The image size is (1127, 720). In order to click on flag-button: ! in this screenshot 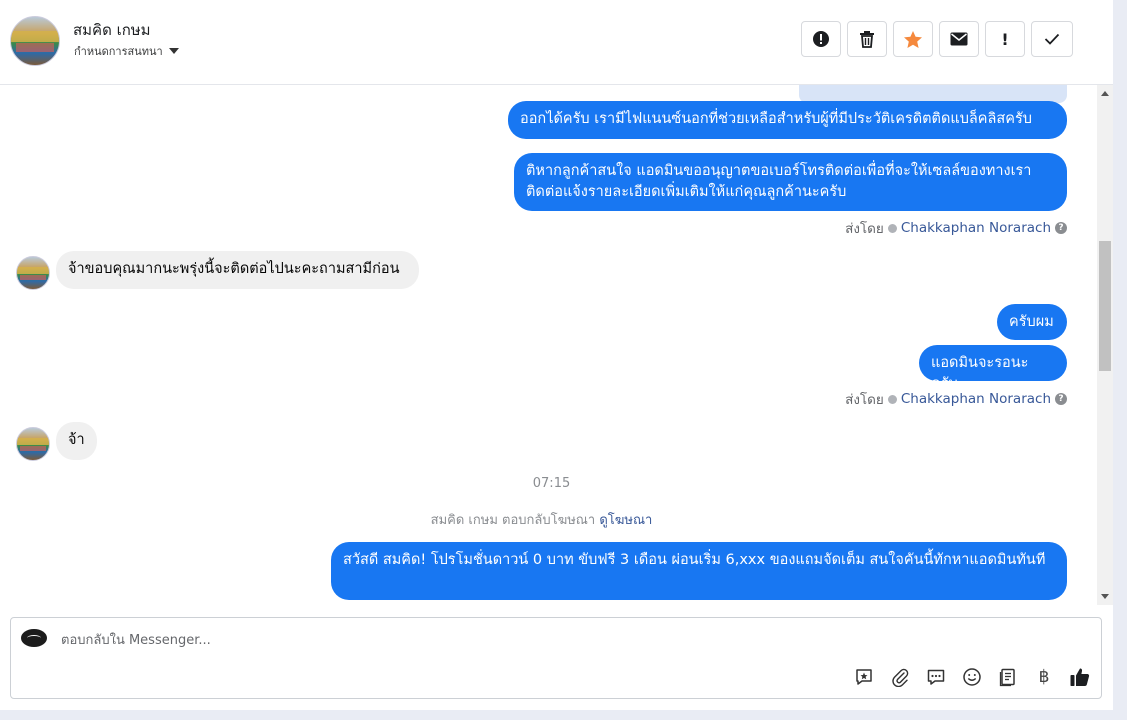, I will do `click(1005, 39)`.